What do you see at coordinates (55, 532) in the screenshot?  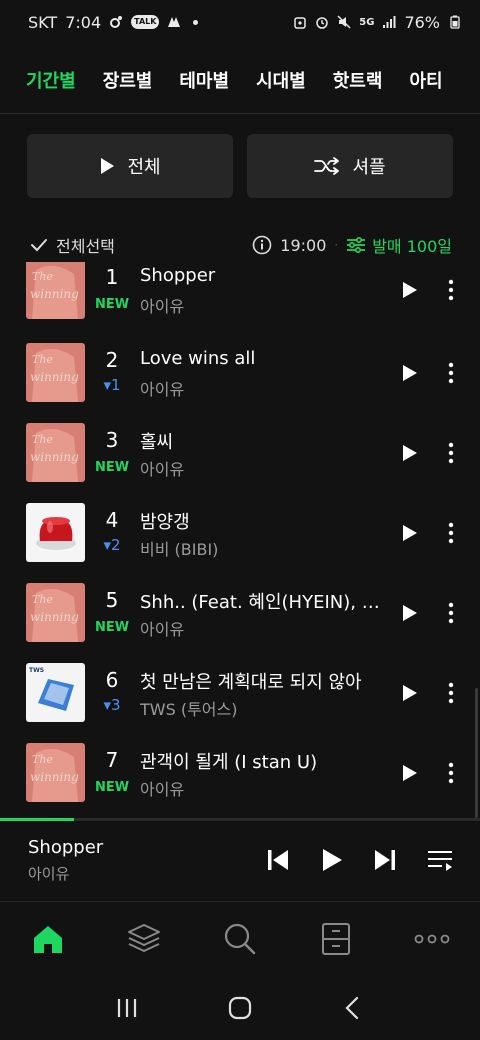 I see `album-cover` at bounding box center [55, 532].